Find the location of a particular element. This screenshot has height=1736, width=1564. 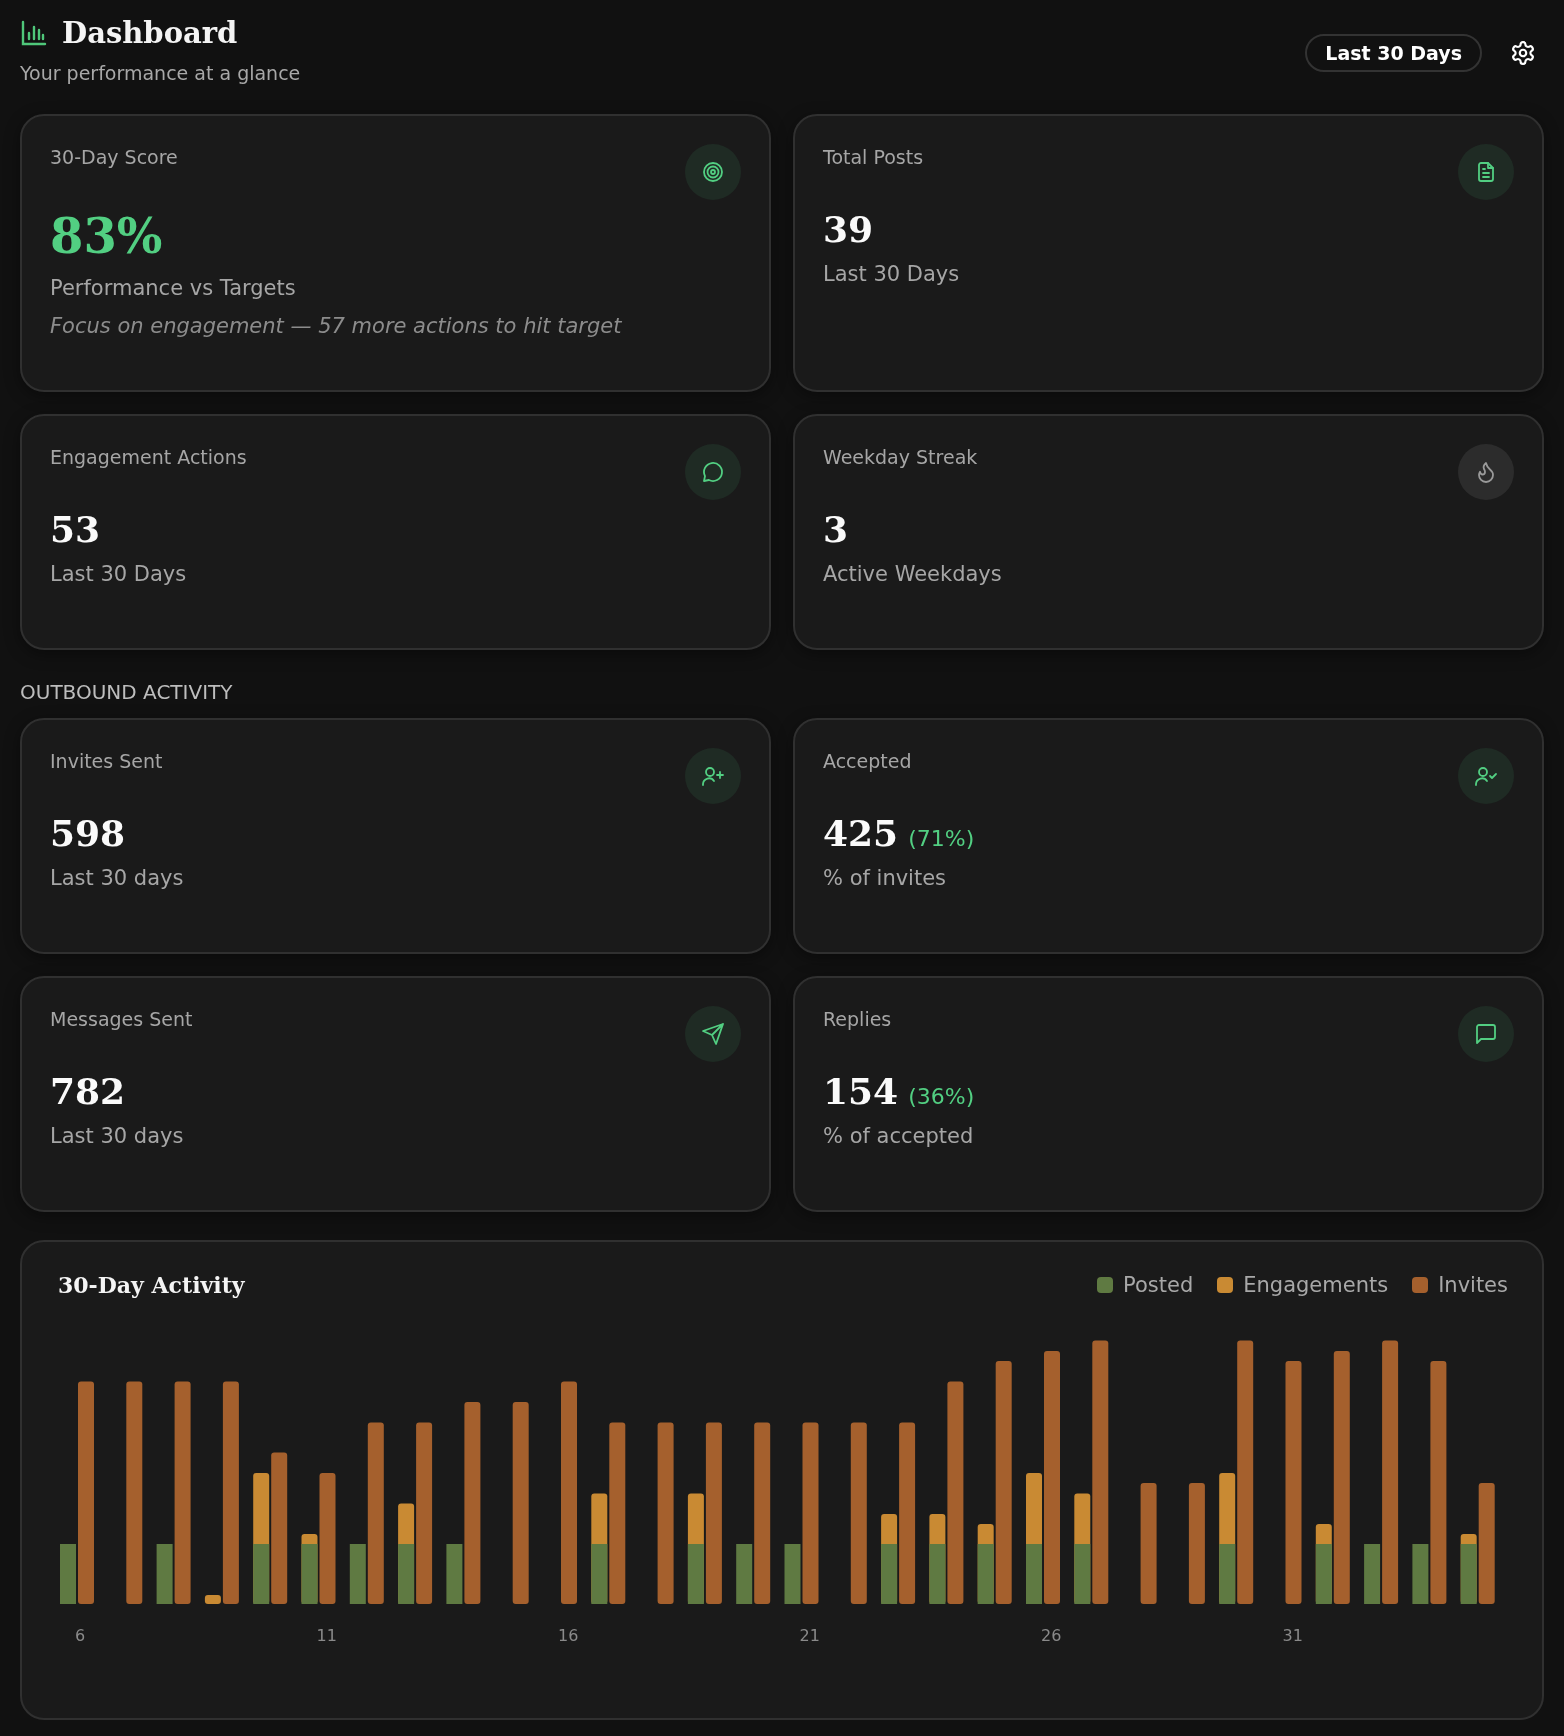

section-heading: OUTBOUND ACTIVITY is located at coordinates (127, 692).